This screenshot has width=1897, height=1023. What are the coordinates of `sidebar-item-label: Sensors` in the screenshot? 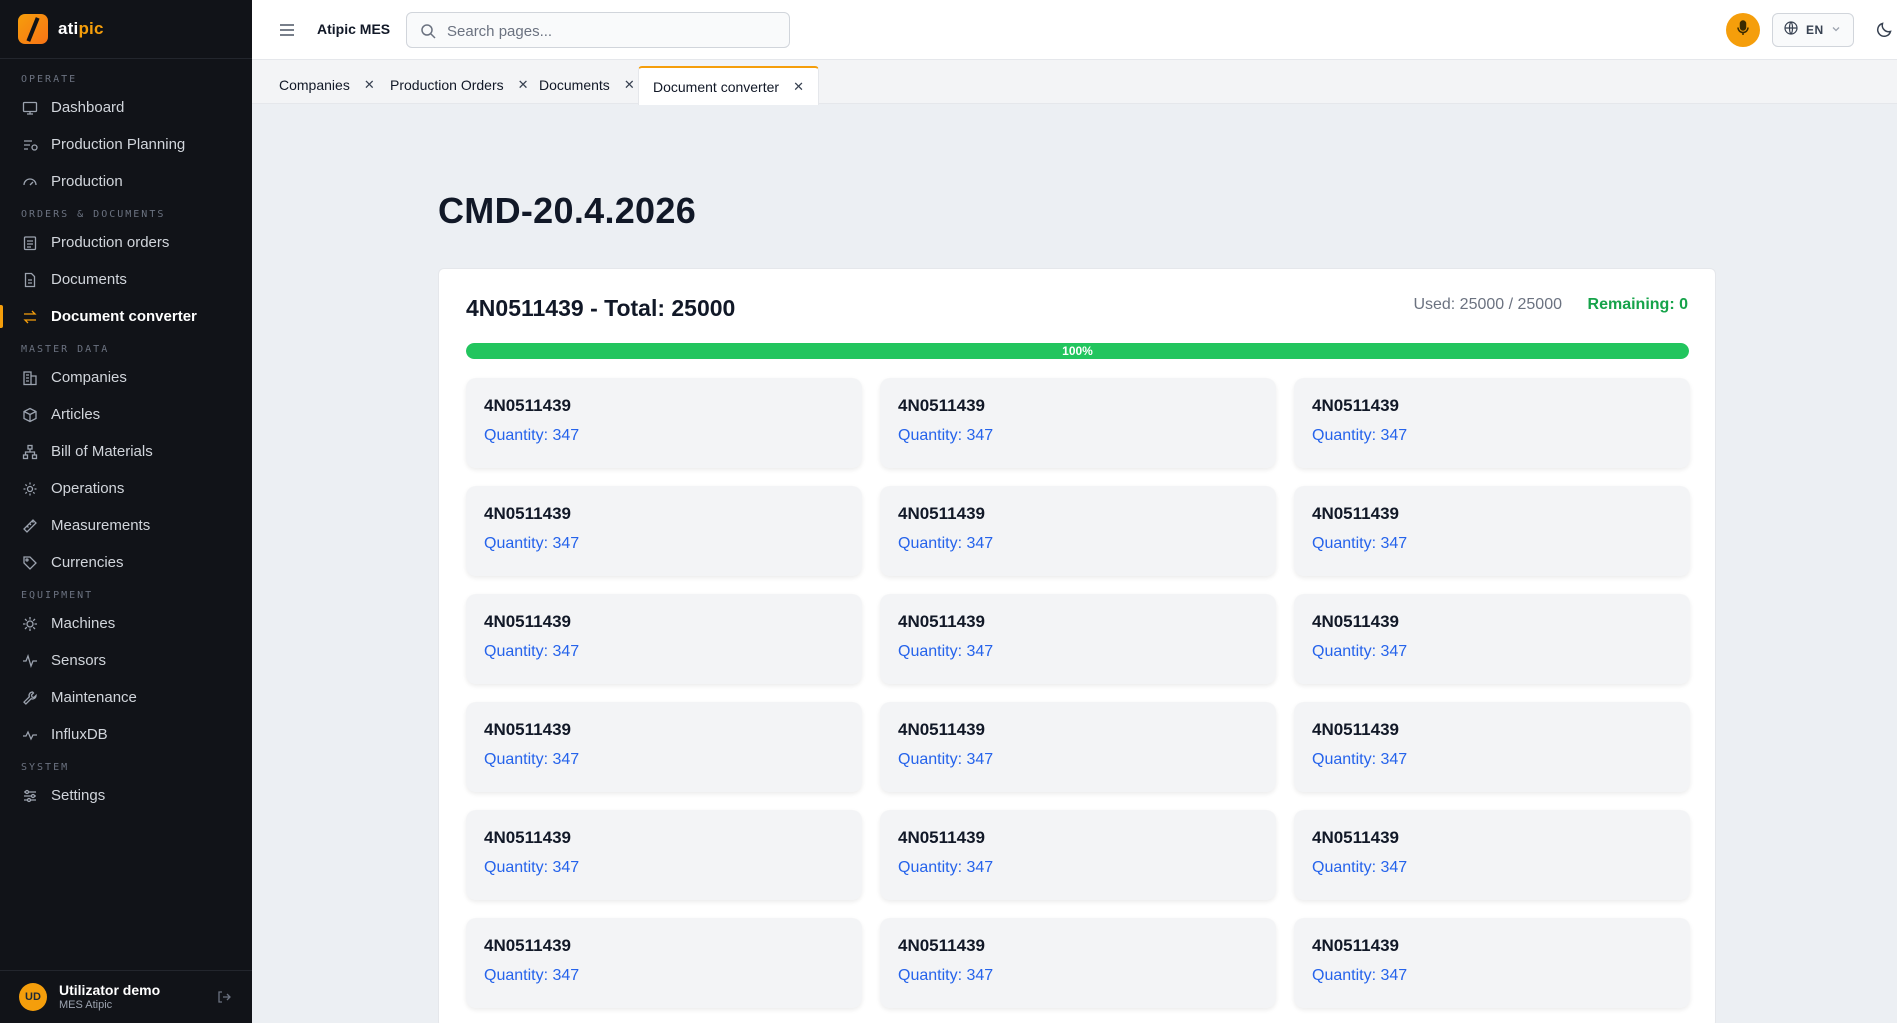 It's located at (79, 660).